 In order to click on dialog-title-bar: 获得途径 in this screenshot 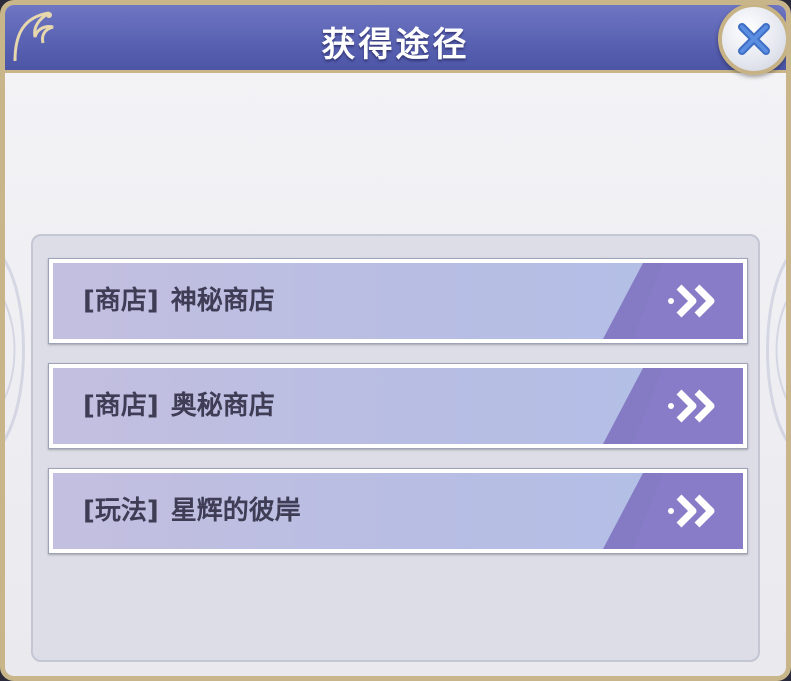, I will do `click(395, 39)`.